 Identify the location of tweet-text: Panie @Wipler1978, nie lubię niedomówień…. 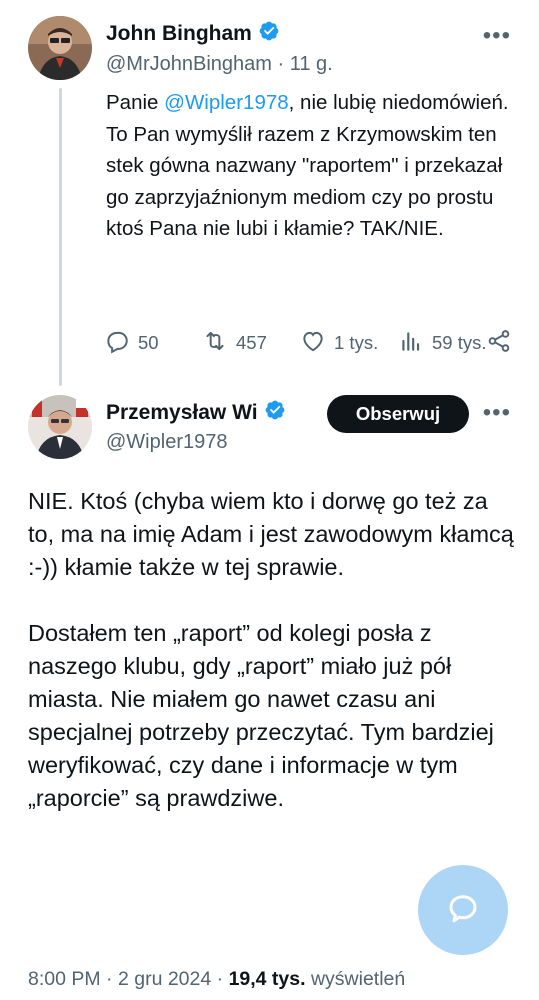
(307, 165).